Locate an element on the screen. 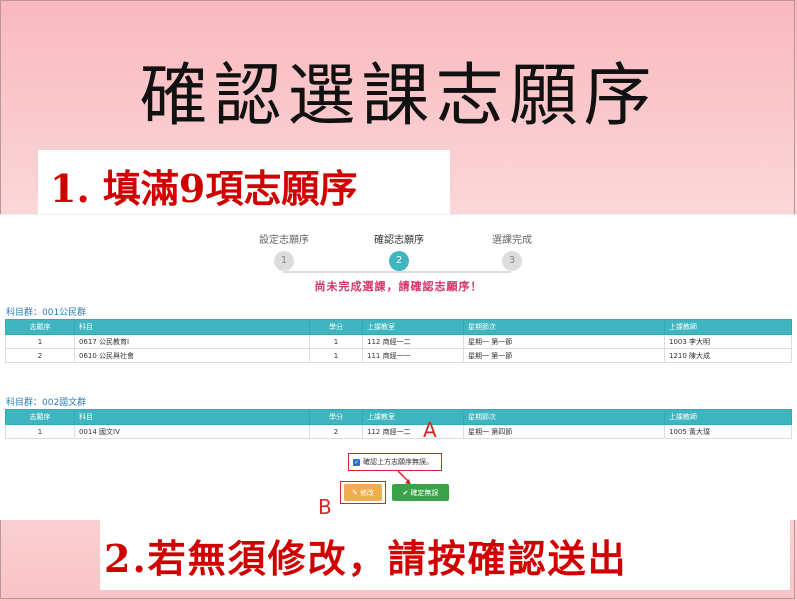 The image size is (797, 601). table-row: 1 0617 公民教育Ⅰ 1 112 商經一二 星期一 第一節 1003 李大明 is located at coordinates (398, 341).